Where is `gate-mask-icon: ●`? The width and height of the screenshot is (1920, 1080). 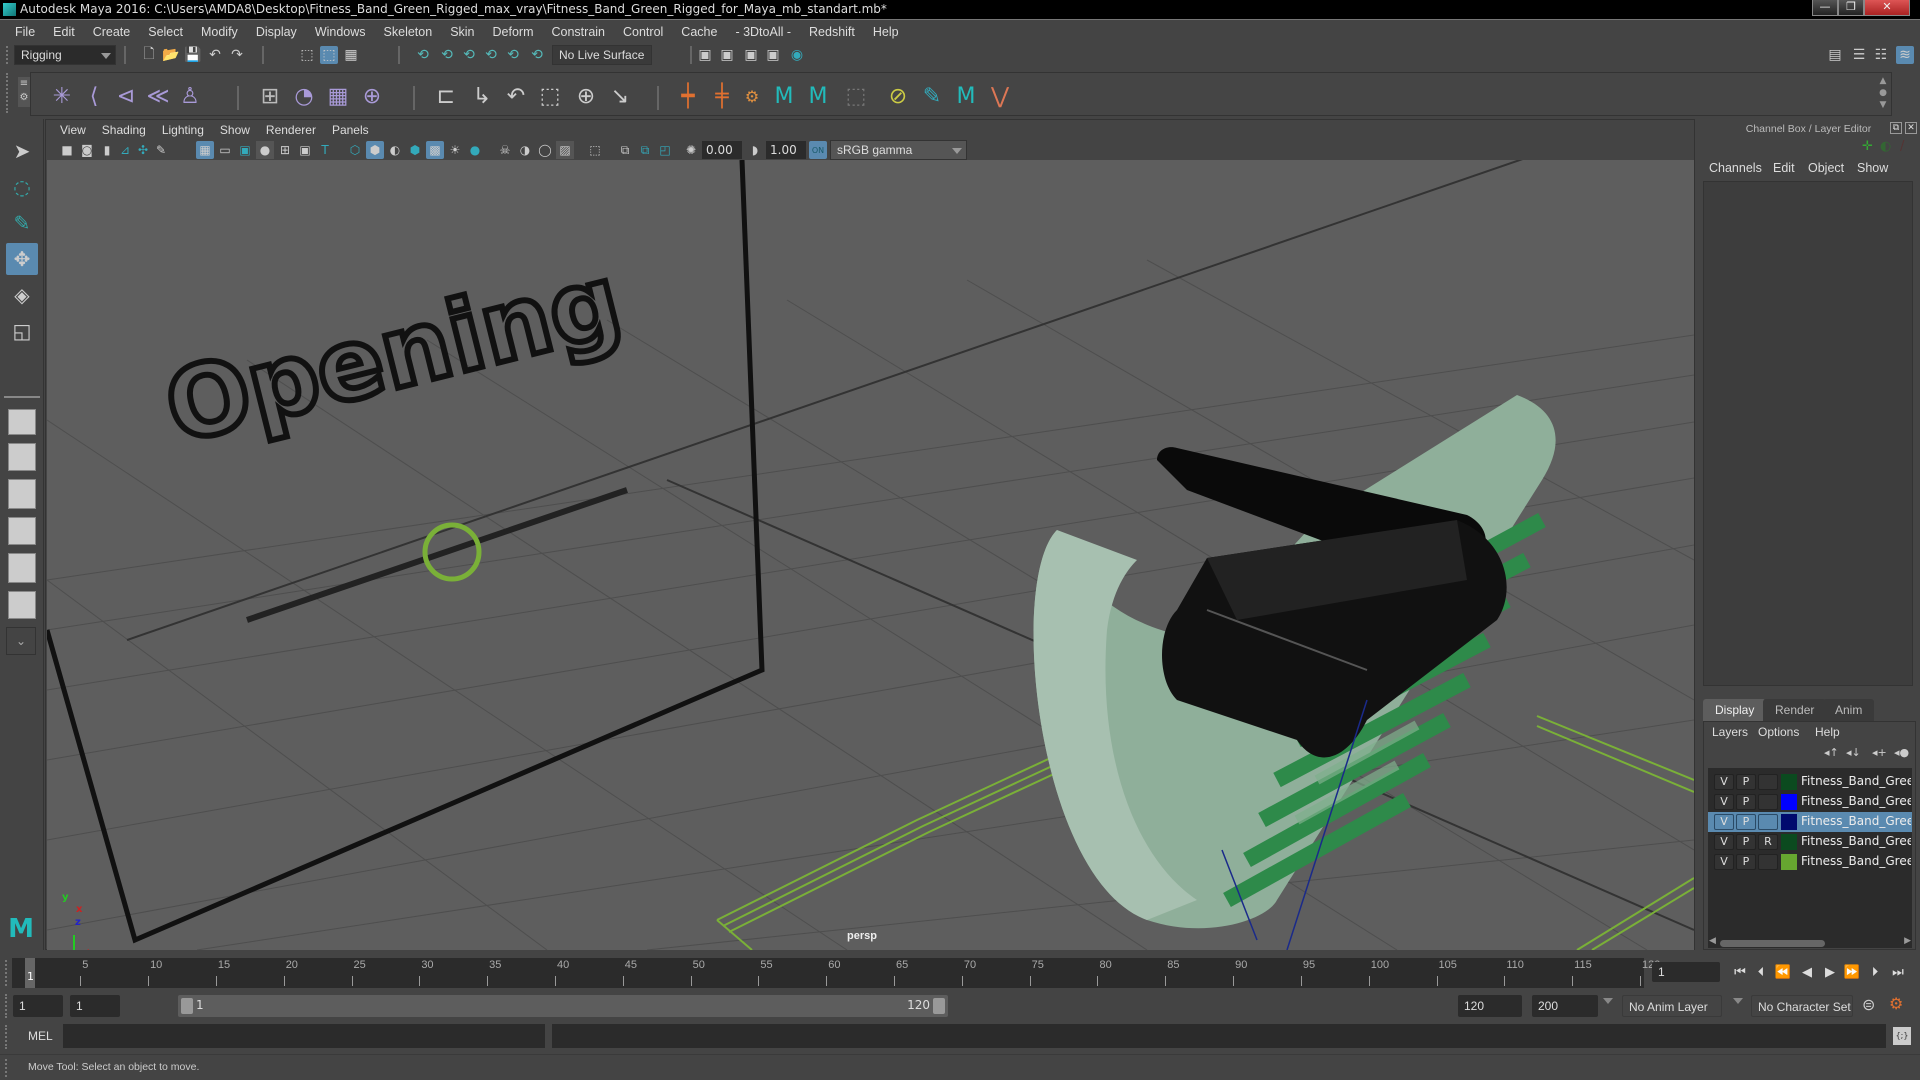 gate-mask-icon: ● is located at coordinates (265, 150).